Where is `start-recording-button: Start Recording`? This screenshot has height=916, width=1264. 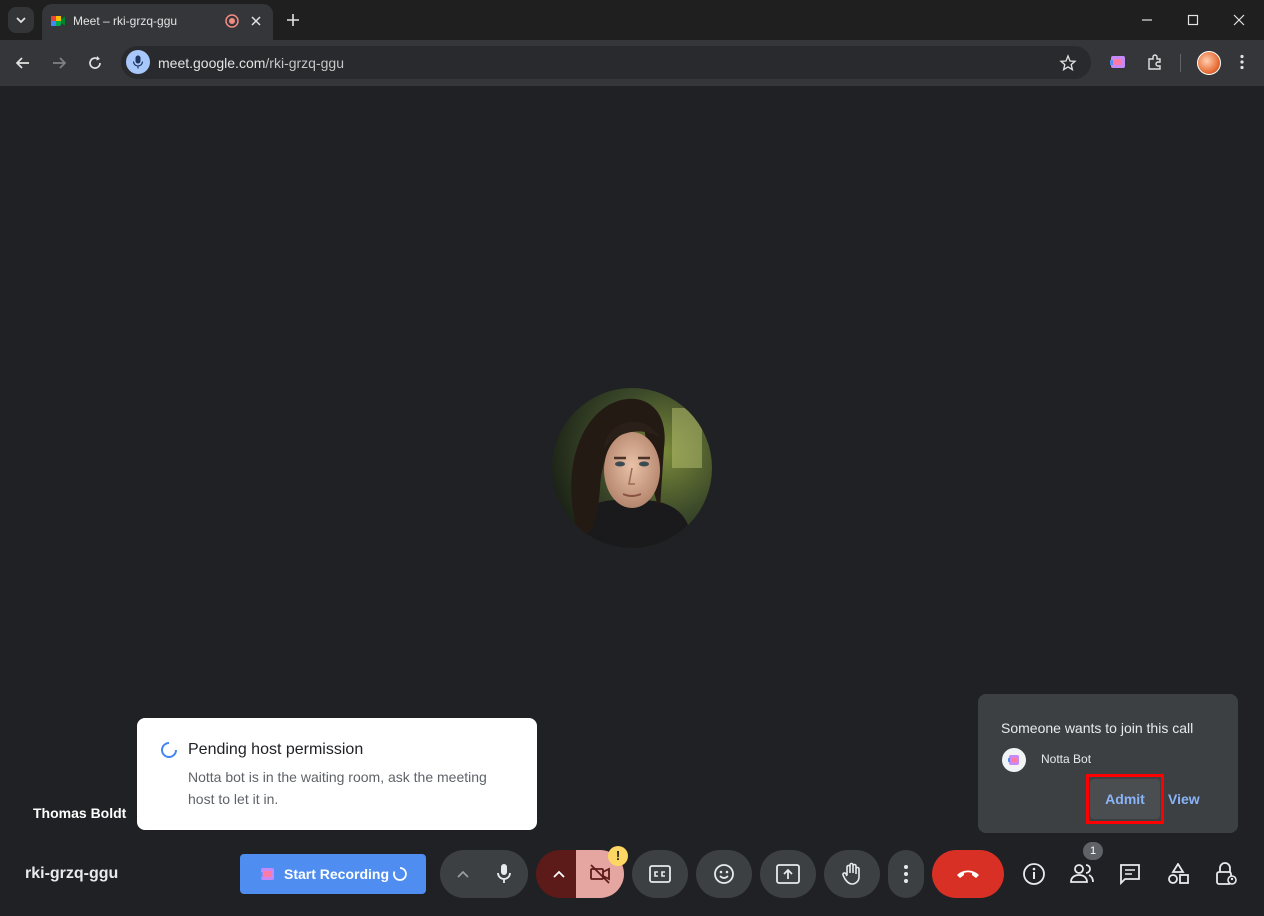 start-recording-button: Start Recording is located at coordinates (333, 874).